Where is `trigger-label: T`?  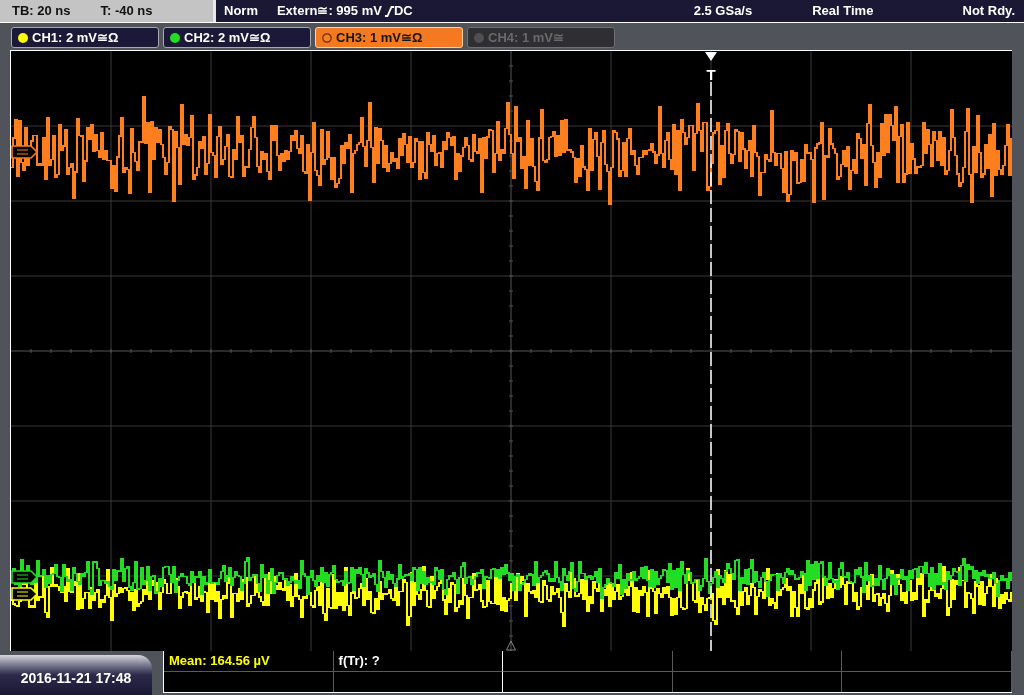
trigger-label: T is located at coordinates (711, 74).